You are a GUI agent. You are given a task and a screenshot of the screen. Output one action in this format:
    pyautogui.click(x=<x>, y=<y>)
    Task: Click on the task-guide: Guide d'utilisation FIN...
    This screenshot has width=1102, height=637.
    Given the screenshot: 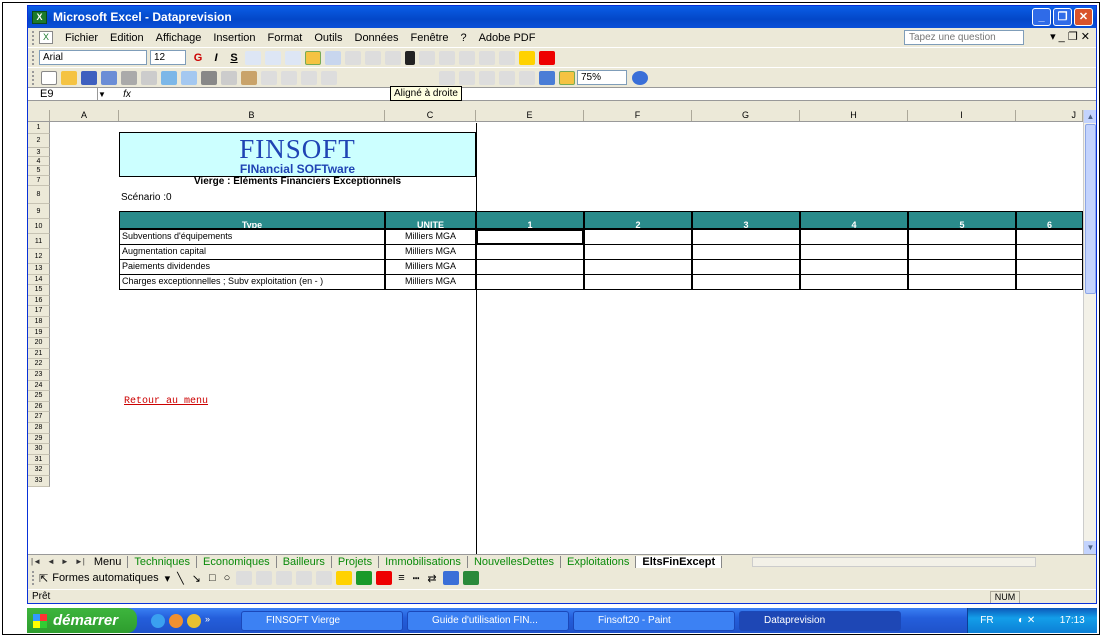 What is the action you would take?
    pyautogui.click(x=488, y=620)
    